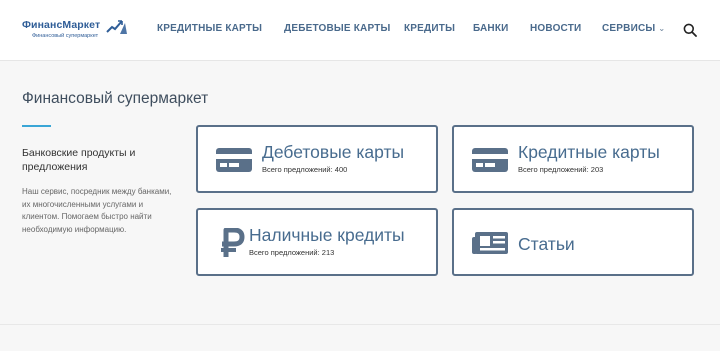  What do you see at coordinates (589, 152) in the screenshot?
I see `card-title: Кредитные карты` at bounding box center [589, 152].